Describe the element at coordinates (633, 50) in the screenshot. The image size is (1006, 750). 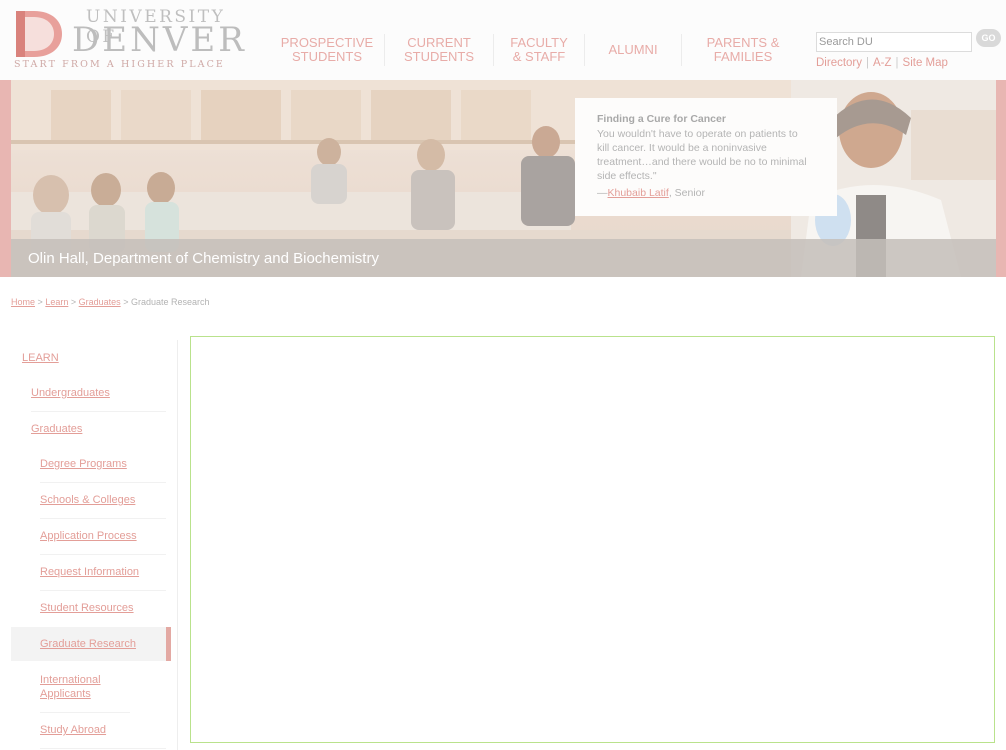
I see `nav-alumni: ALUMNI` at that location.